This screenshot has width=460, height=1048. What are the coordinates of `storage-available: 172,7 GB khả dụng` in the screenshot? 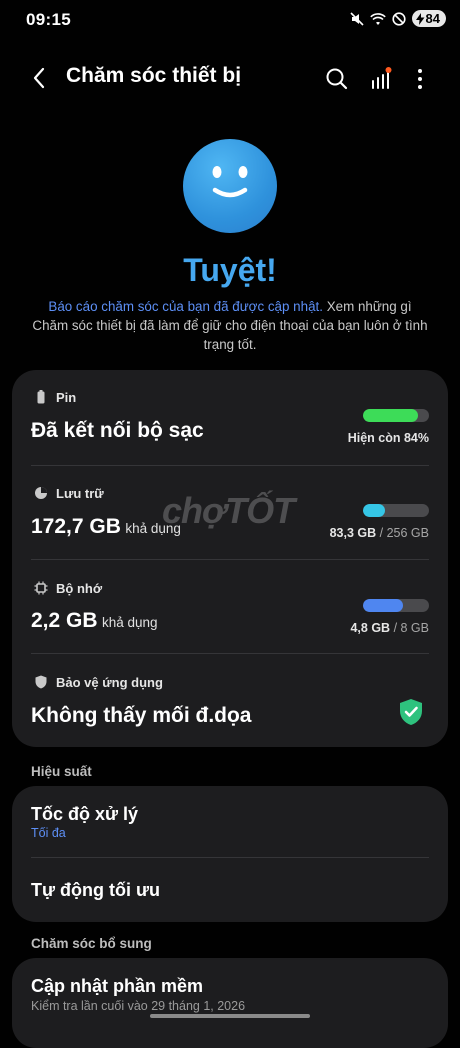 It's located at (106, 527).